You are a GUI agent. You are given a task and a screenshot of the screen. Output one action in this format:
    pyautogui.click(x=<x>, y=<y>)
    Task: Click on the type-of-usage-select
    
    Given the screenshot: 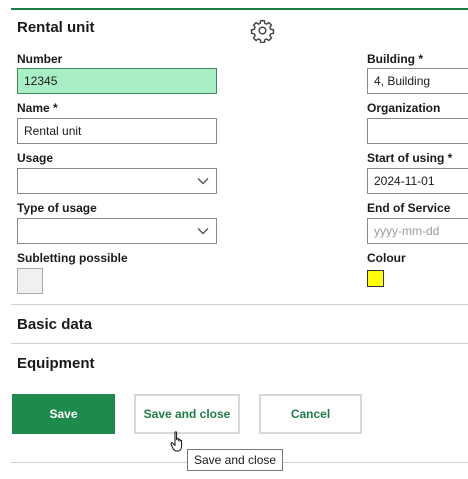 What is the action you would take?
    pyautogui.click(x=117, y=231)
    